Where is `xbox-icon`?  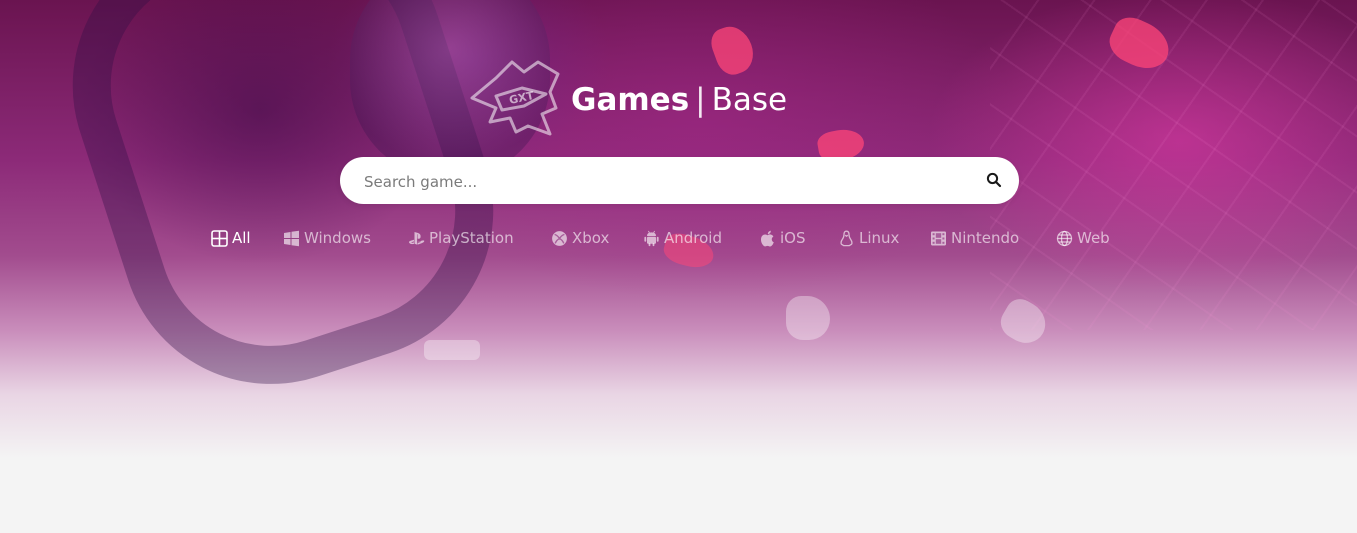
xbox-icon is located at coordinates (559, 238).